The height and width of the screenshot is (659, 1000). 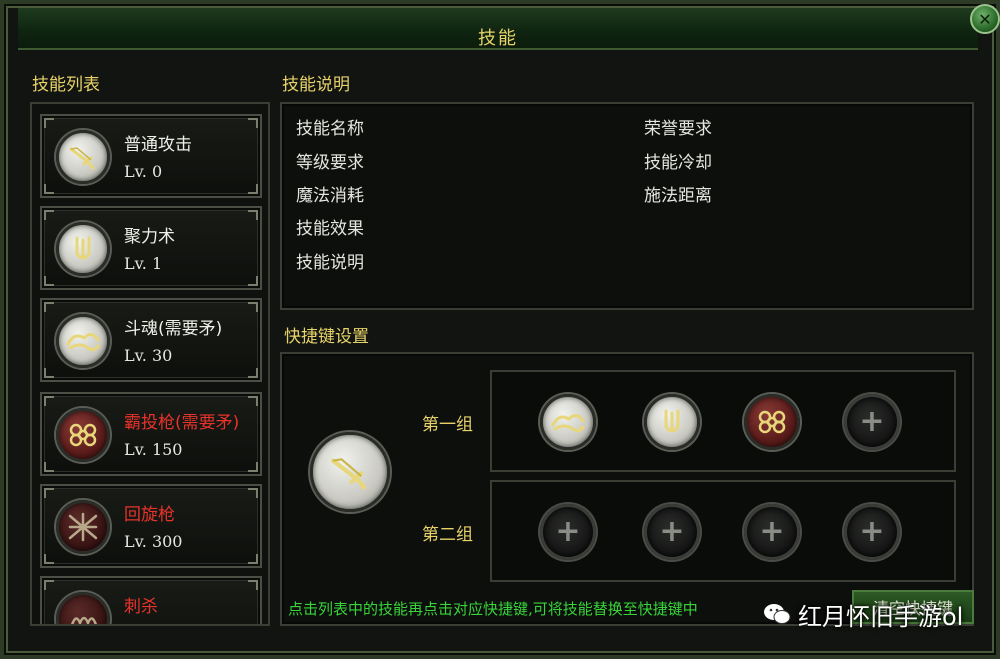 What do you see at coordinates (330, 129) in the screenshot?
I see `field-skill-name: 技能名称` at bounding box center [330, 129].